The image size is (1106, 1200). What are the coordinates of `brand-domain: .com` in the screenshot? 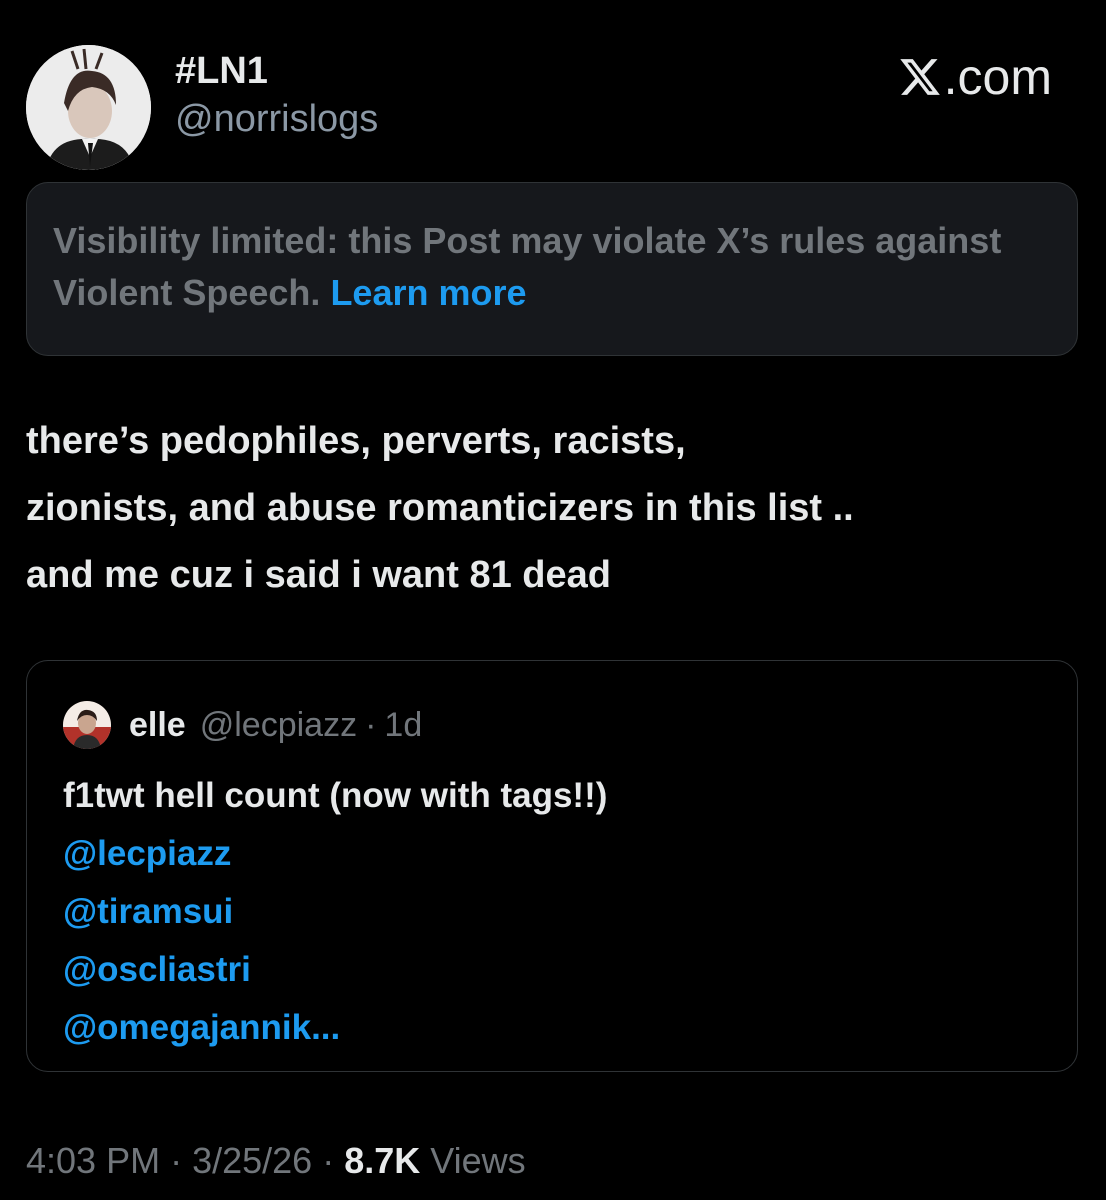 It's located at (997, 77).